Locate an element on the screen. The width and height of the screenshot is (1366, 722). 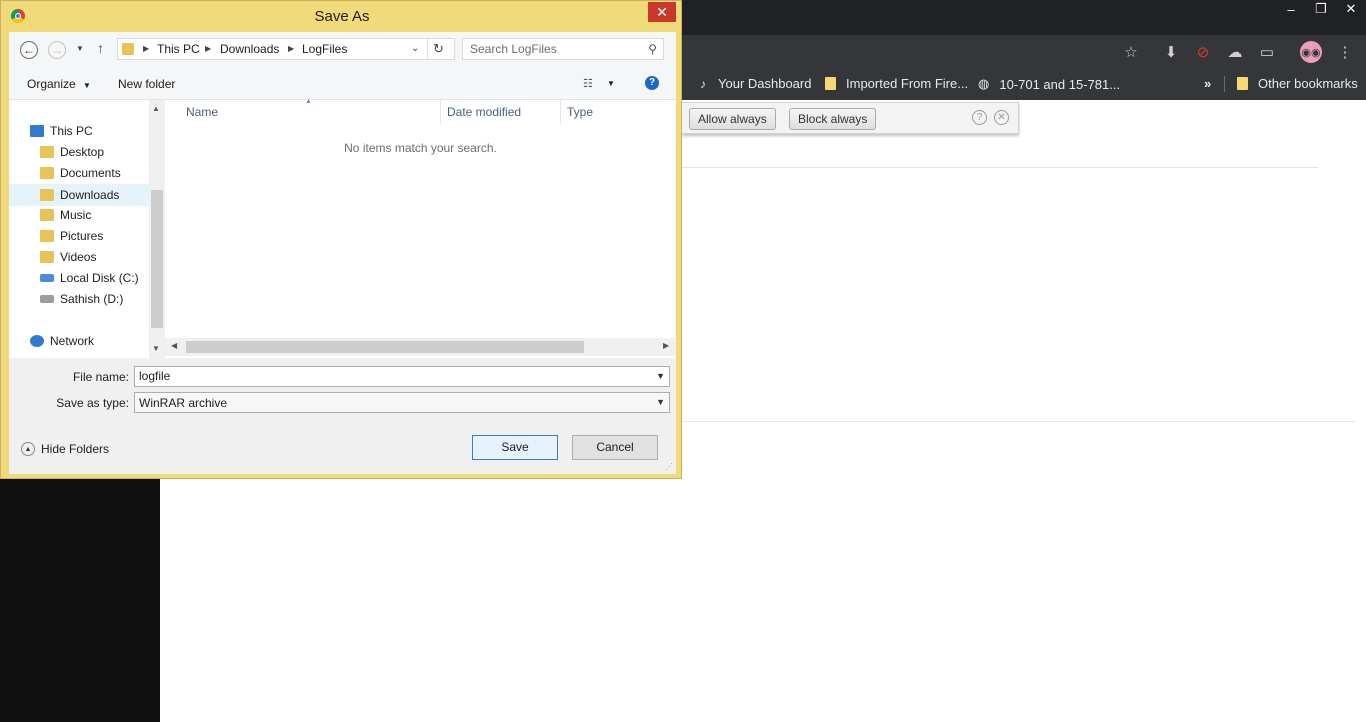
downloads-folder-icon is located at coordinates (47, 195).